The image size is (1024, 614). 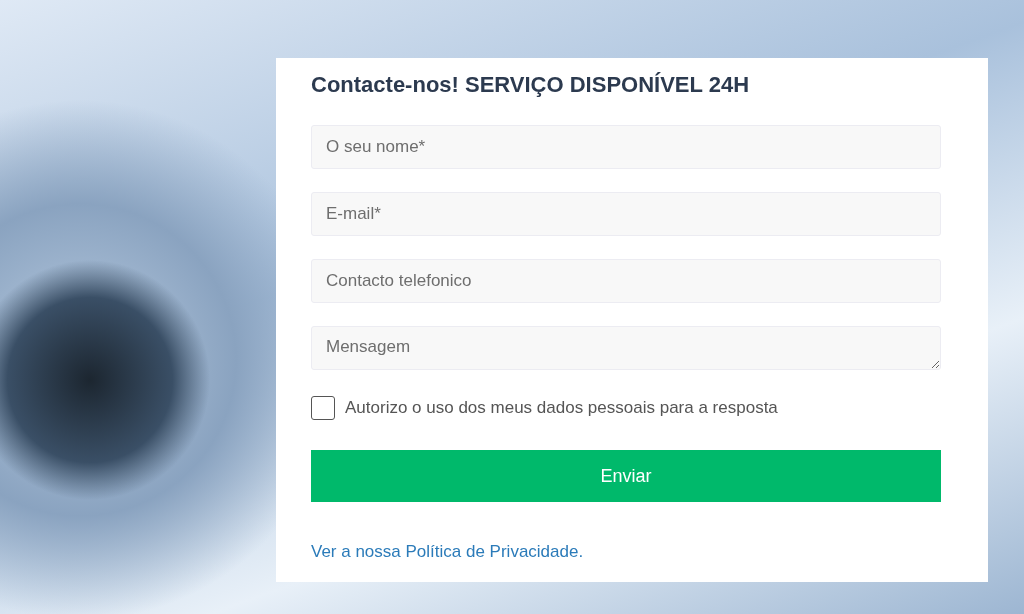 I want to click on form-title: Contacte-nos! SERVIÇO DISPONÍVEL 24H, so click(x=531, y=85).